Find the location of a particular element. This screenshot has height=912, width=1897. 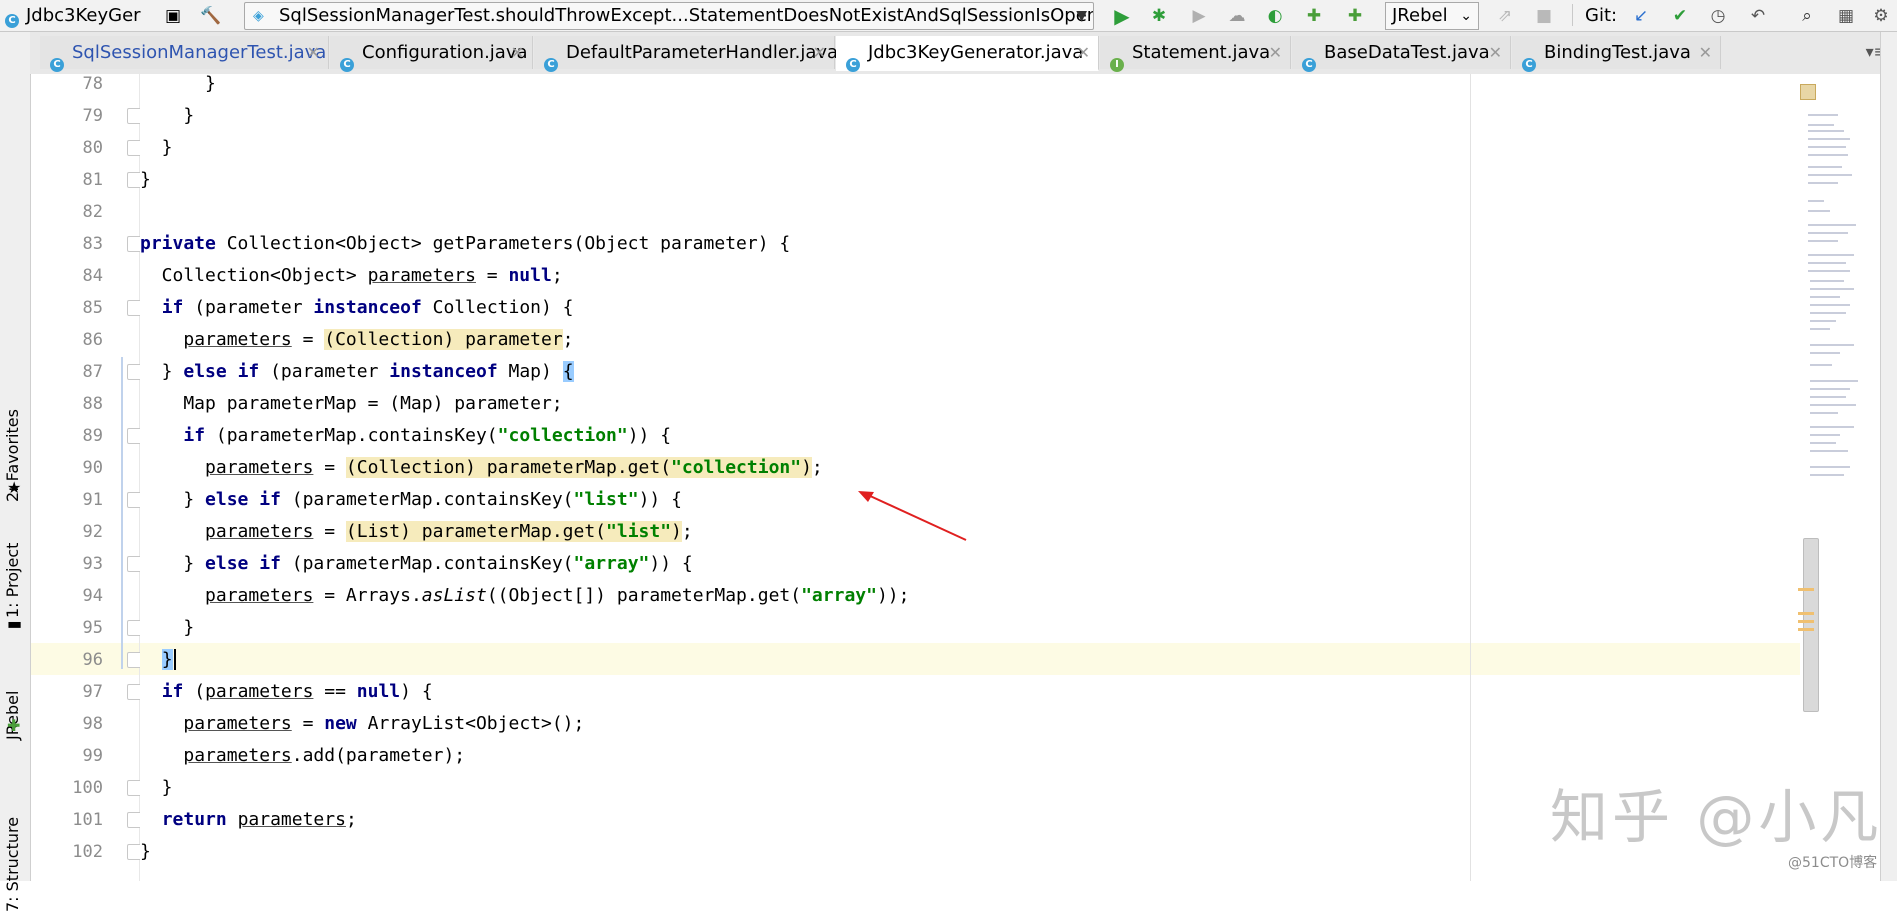

tab-label: BaseDataTest.java is located at coordinates (1407, 52).